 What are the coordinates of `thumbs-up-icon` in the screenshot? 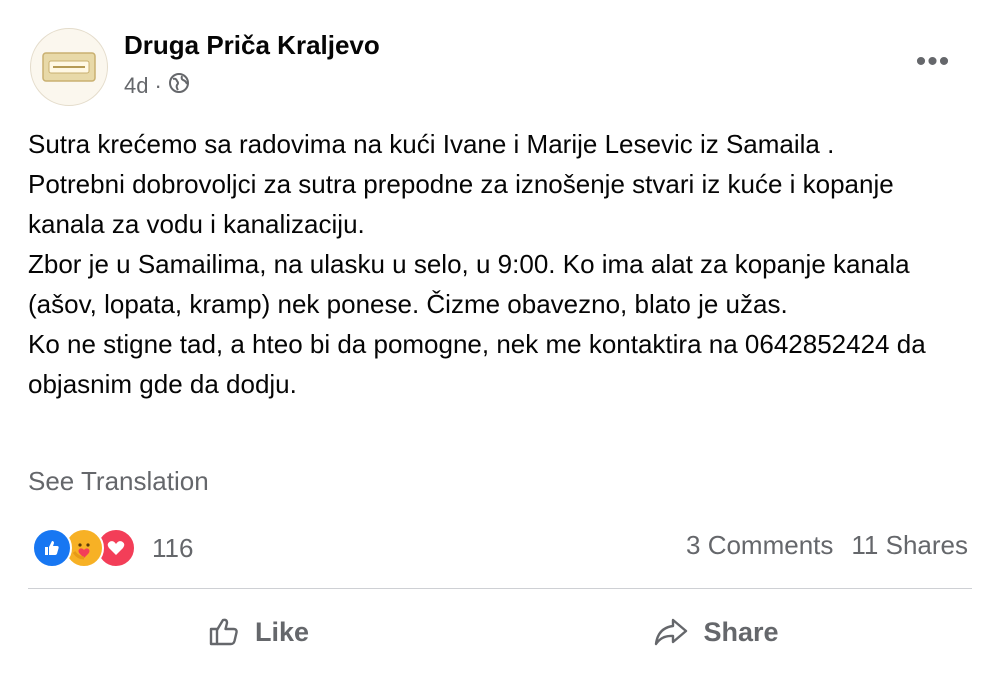 It's located at (224, 632).